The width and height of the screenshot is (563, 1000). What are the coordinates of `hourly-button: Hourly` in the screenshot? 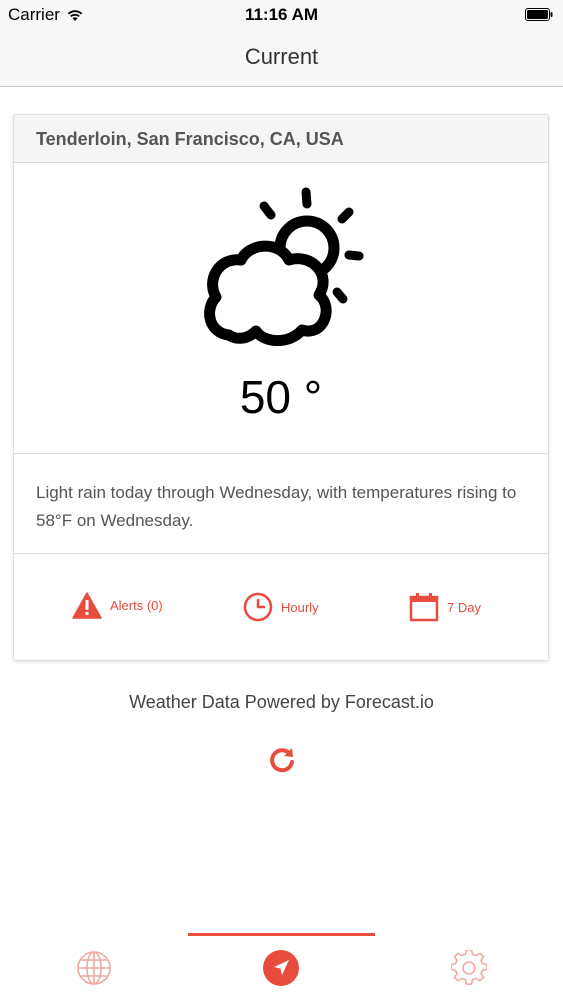 It's located at (281, 607).